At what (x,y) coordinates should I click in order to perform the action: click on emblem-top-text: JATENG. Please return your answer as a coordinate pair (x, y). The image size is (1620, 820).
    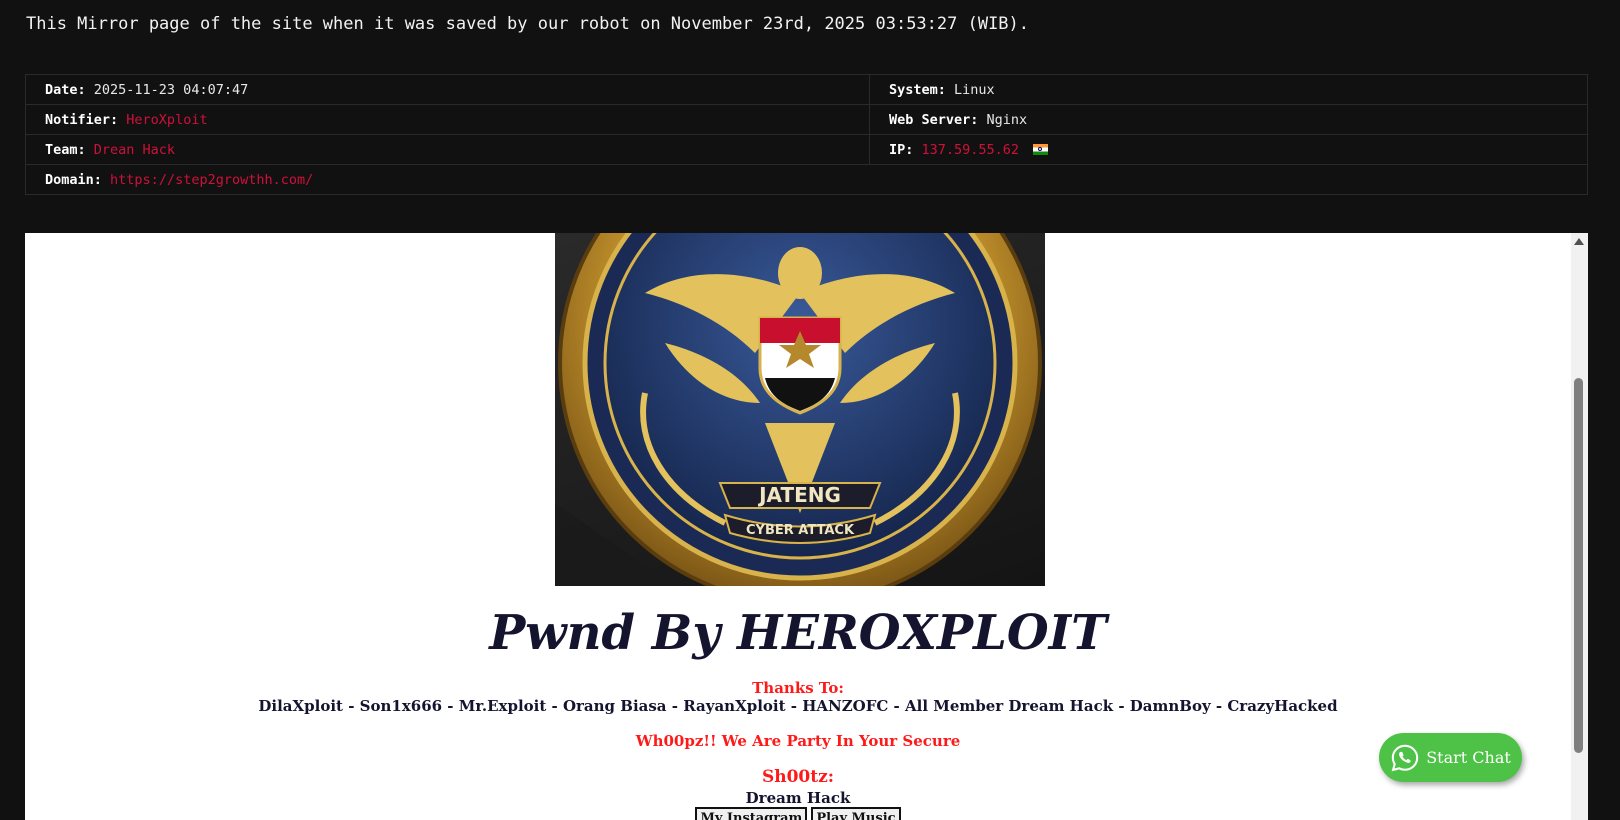
    Looking at the image, I should click on (799, 495).